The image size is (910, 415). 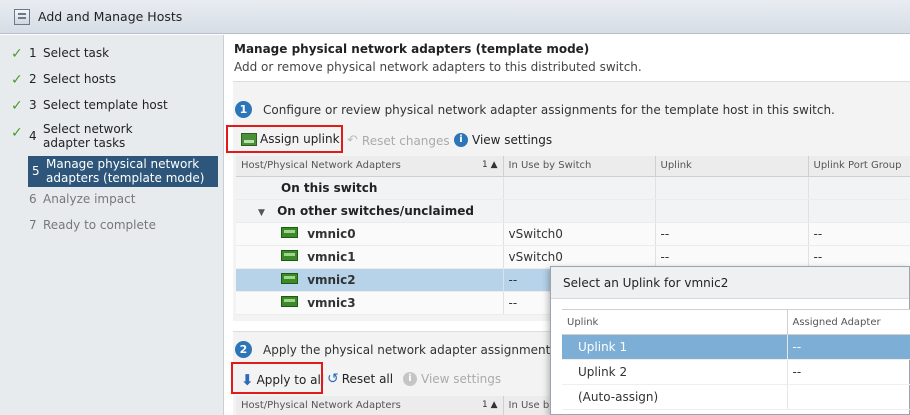 I want to click on wizard-icon, so click(x=22, y=16).